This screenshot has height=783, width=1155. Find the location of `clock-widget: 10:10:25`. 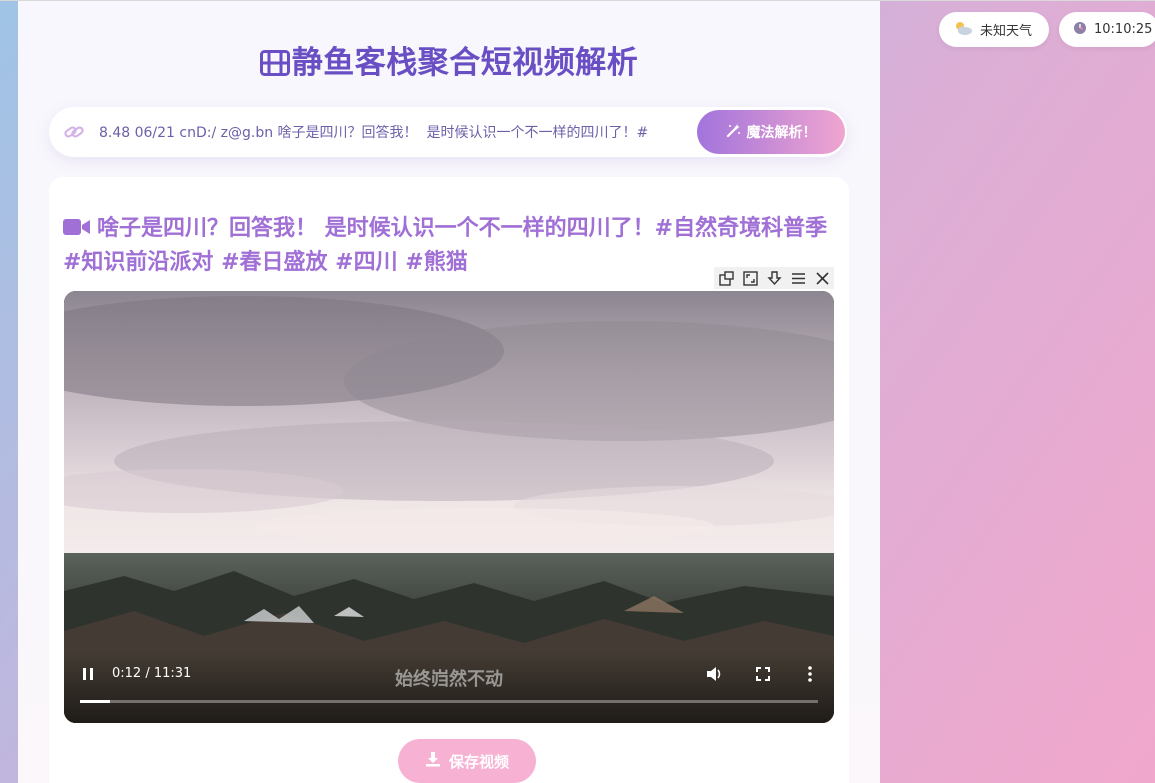

clock-widget: 10:10:25 is located at coordinates (1107, 29).